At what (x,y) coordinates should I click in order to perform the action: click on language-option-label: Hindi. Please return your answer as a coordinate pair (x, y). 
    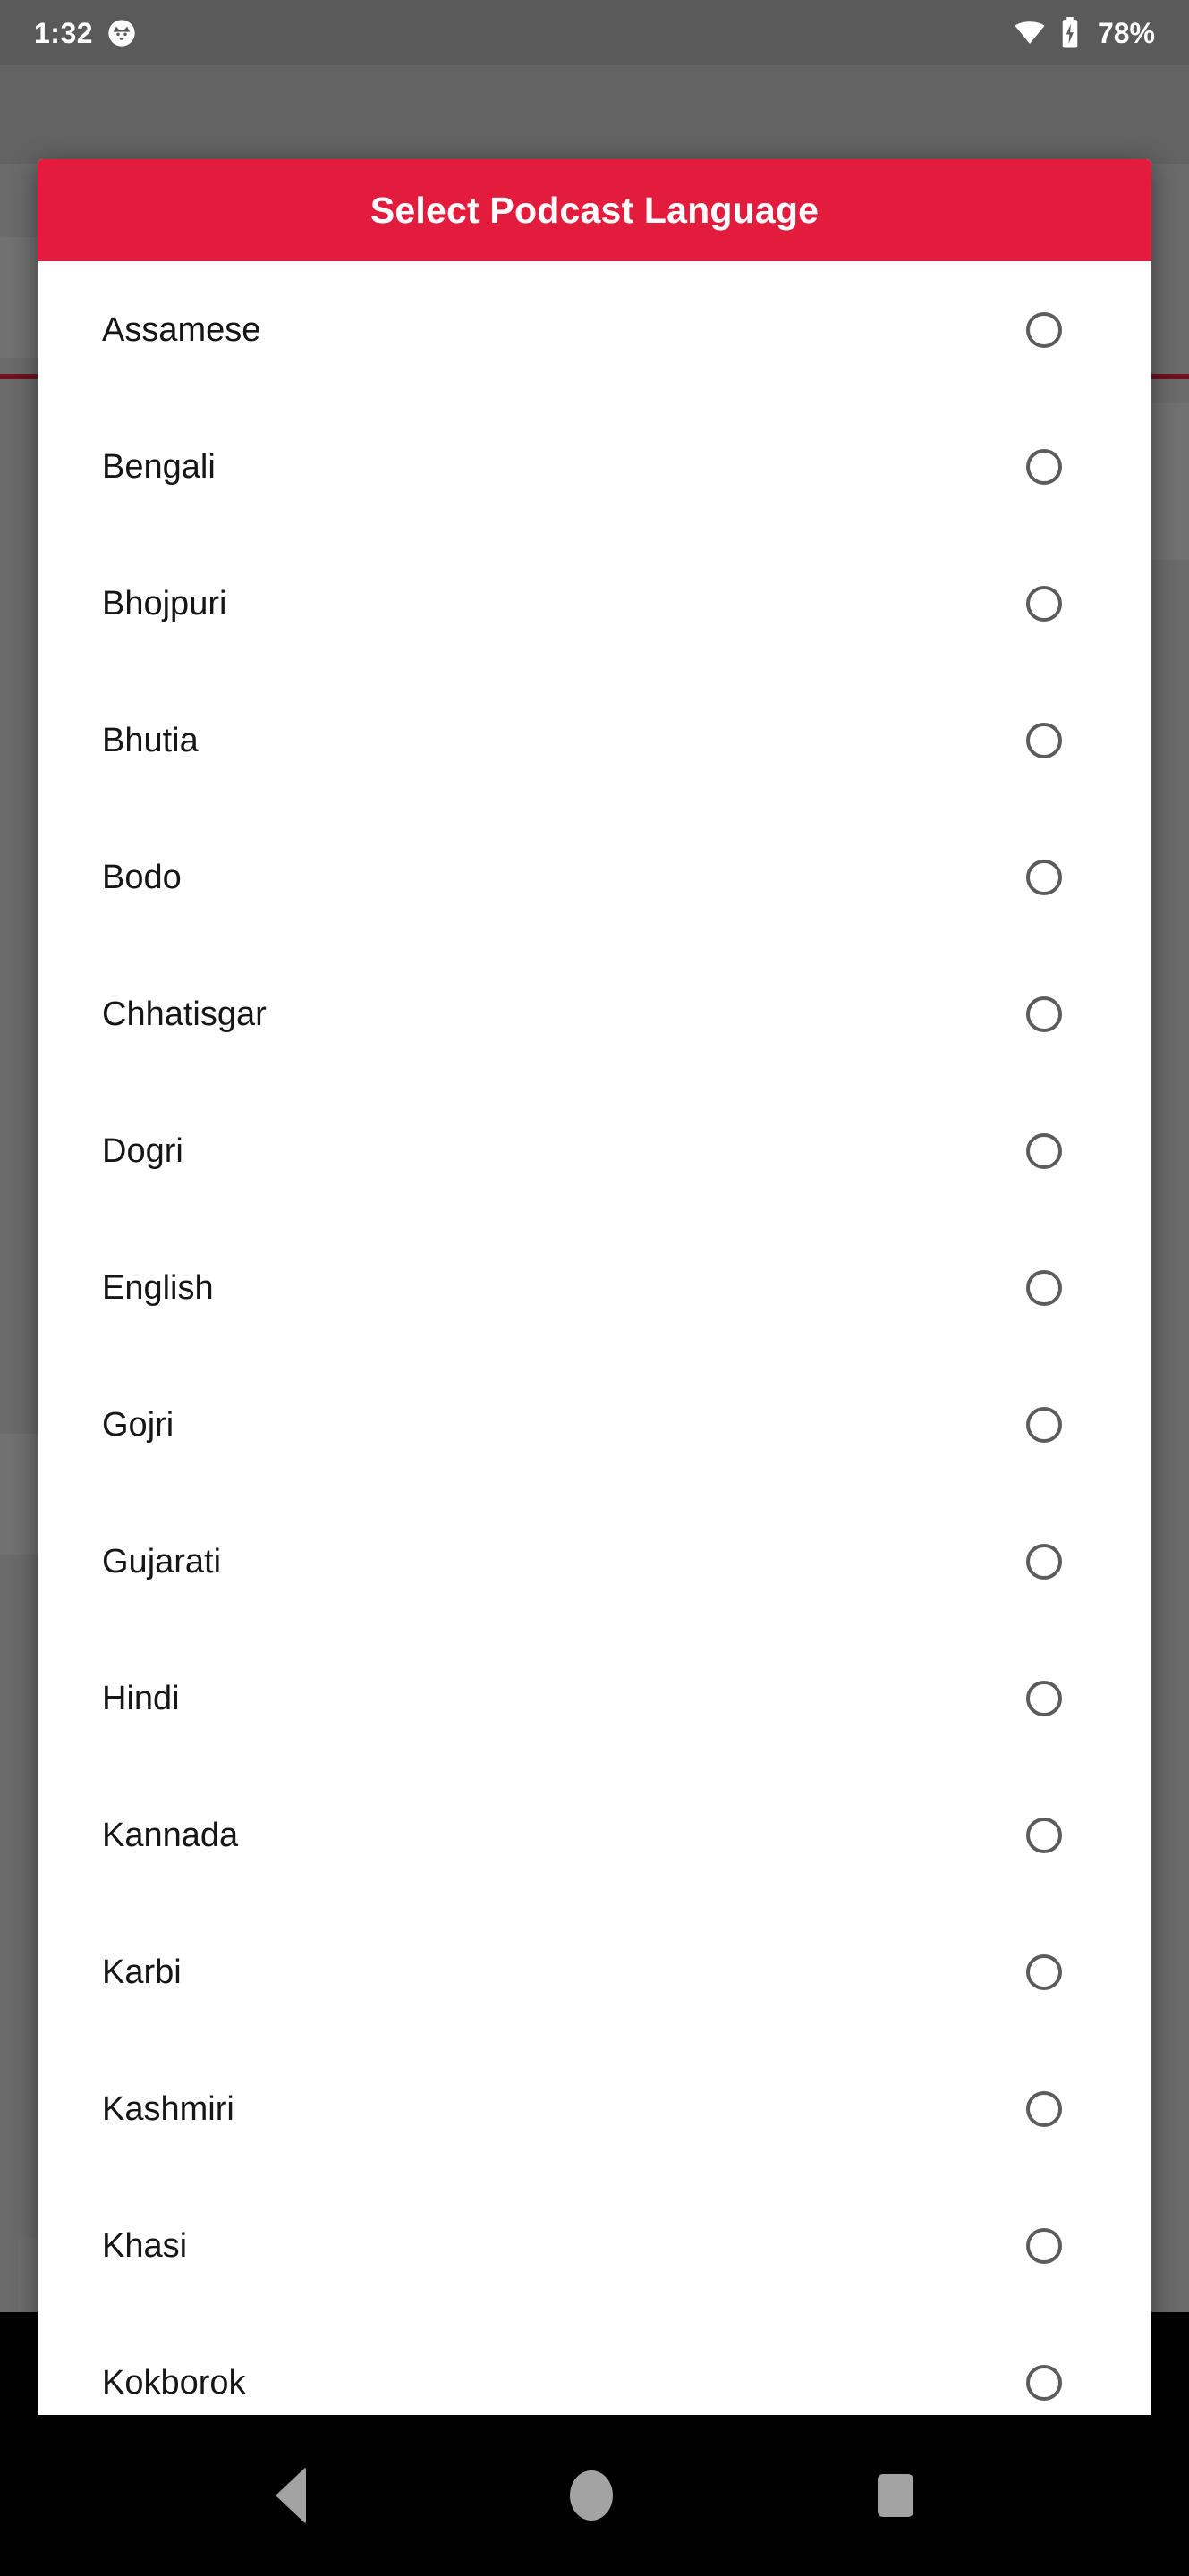
    Looking at the image, I should click on (141, 1698).